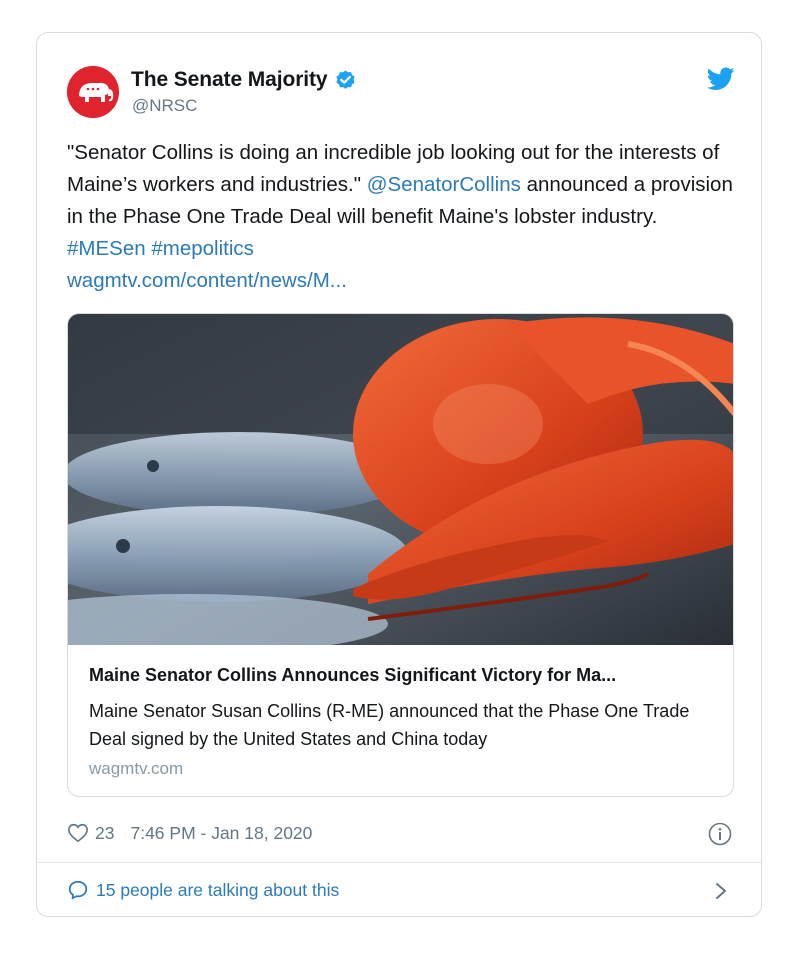  I want to click on twitter-bird-icon, so click(721, 79).